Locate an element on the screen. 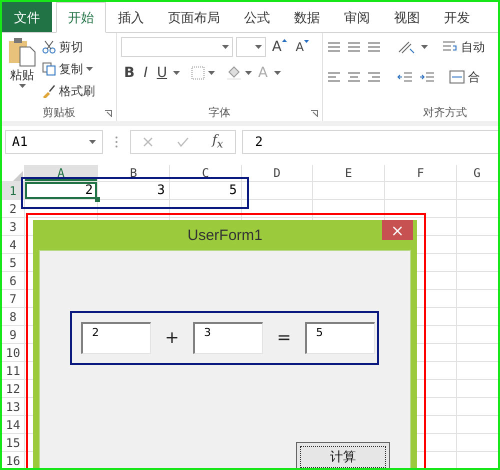  check-icon is located at coordinates (182, 142).